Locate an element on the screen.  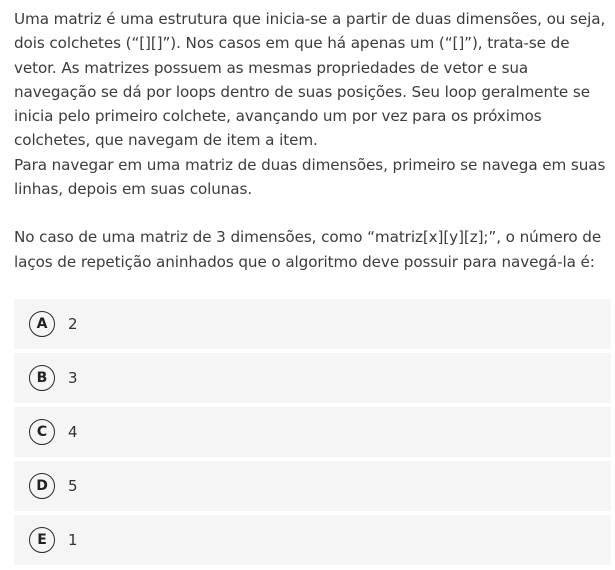
option-letter-badge: D is located at coordinates (42, 486).